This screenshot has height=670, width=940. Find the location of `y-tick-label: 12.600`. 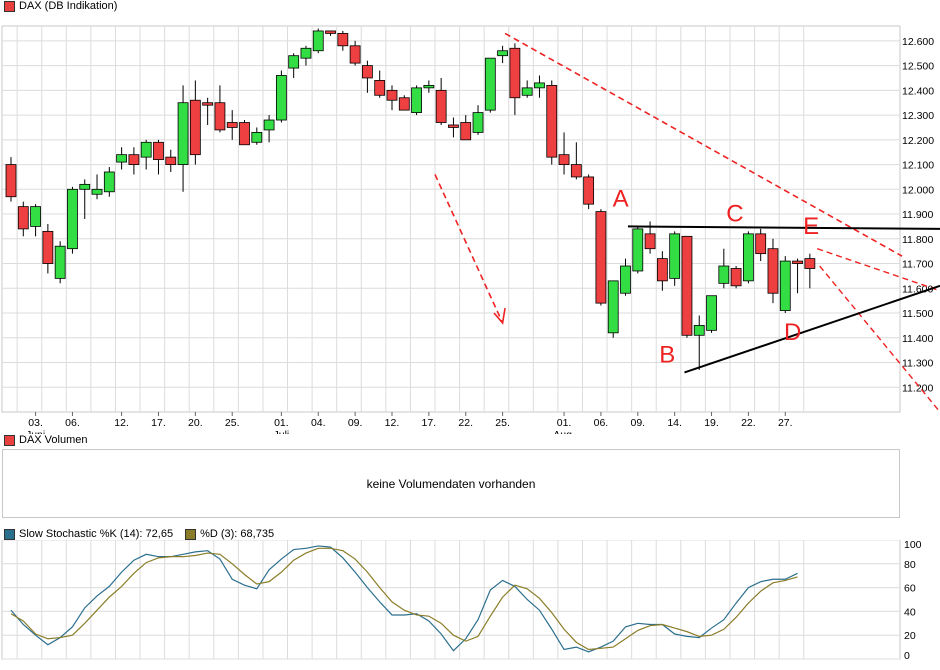

y-tick-label: 12.600 is located at coordinates (918, 42).